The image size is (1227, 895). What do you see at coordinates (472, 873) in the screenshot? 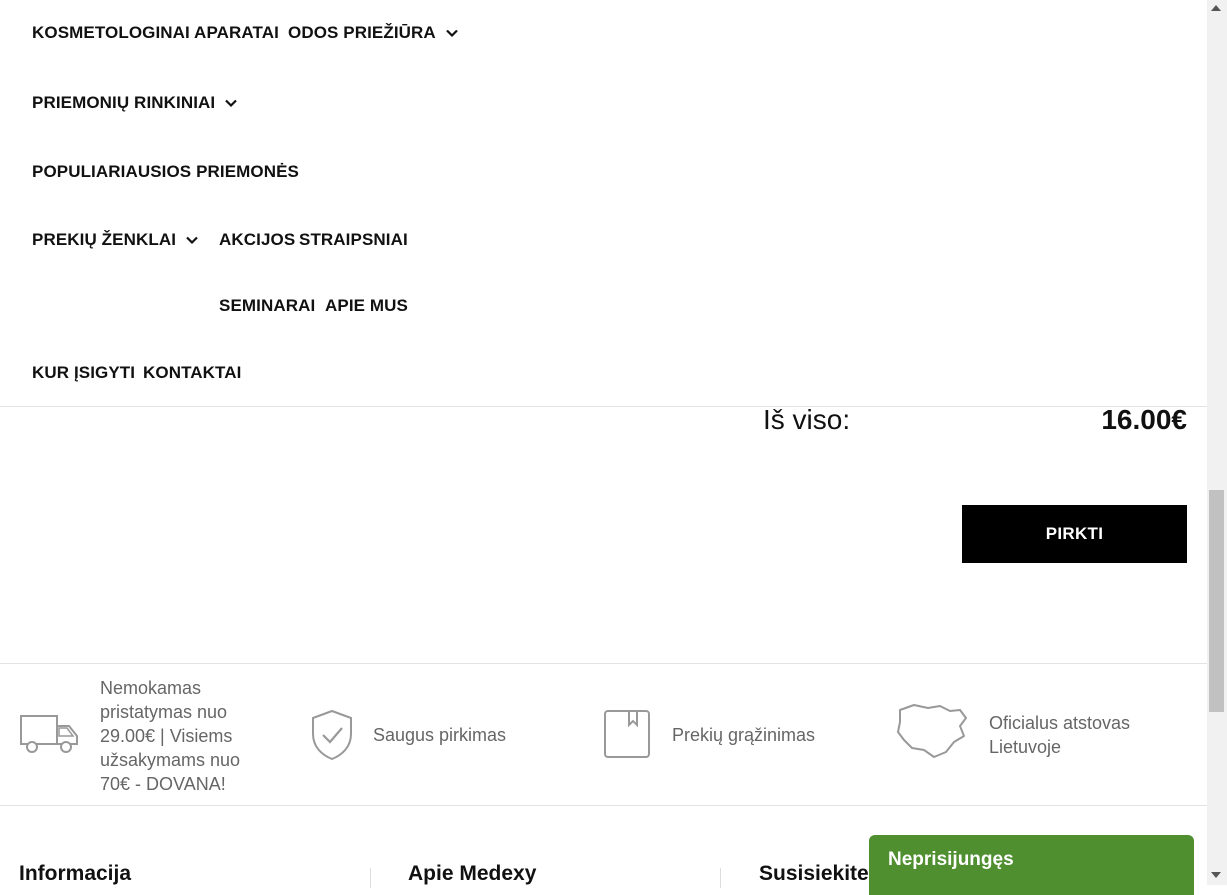
I see `footer-col-apie-medexy: Apie Medexy` at bounding box center [472, 873].